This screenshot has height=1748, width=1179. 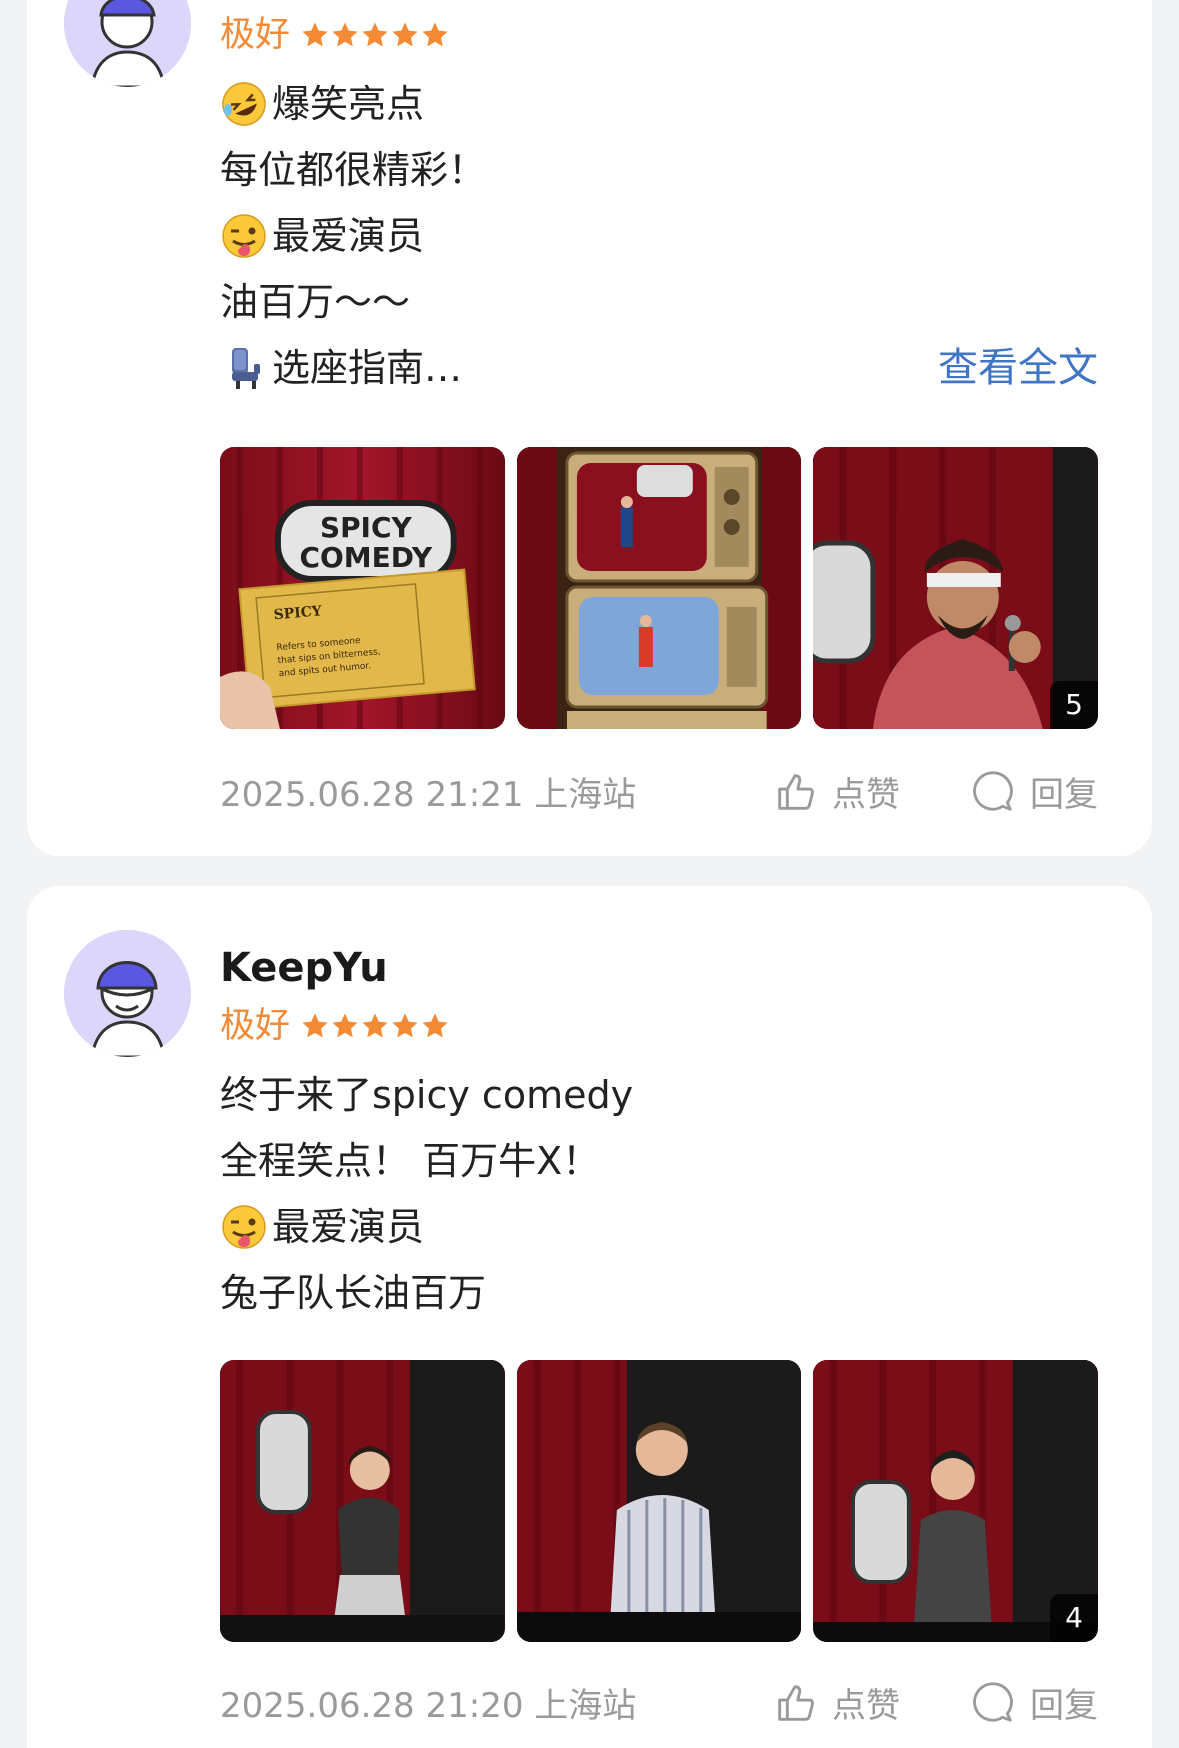 I want to click on review-line: 全程笑点！ 百万牛X！, so click(x=410, y=1161).